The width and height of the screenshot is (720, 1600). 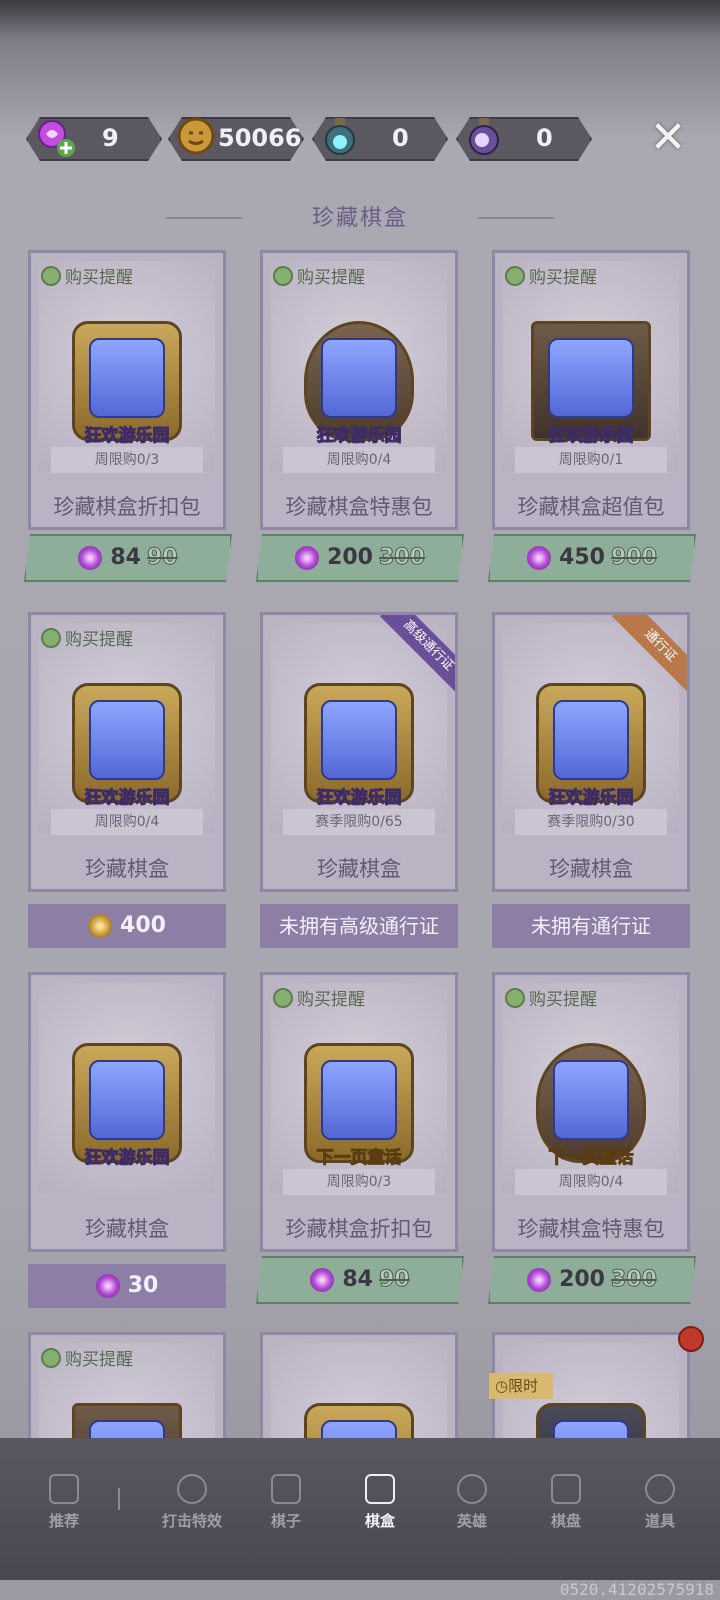 I want to click on purchase-limit: 赛季限购0/65, so click(x=359, y=822).